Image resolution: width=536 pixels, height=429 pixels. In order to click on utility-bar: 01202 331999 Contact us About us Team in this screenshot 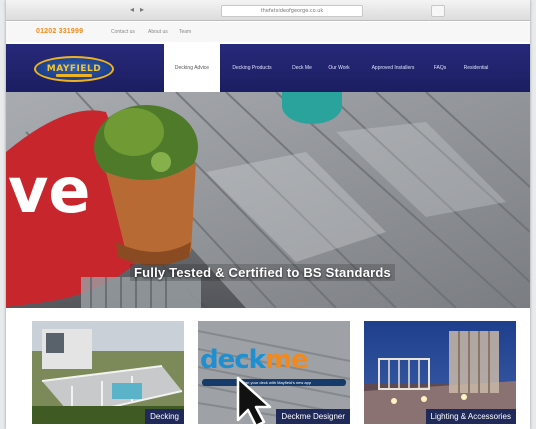, I will do `click(268, 32)`.